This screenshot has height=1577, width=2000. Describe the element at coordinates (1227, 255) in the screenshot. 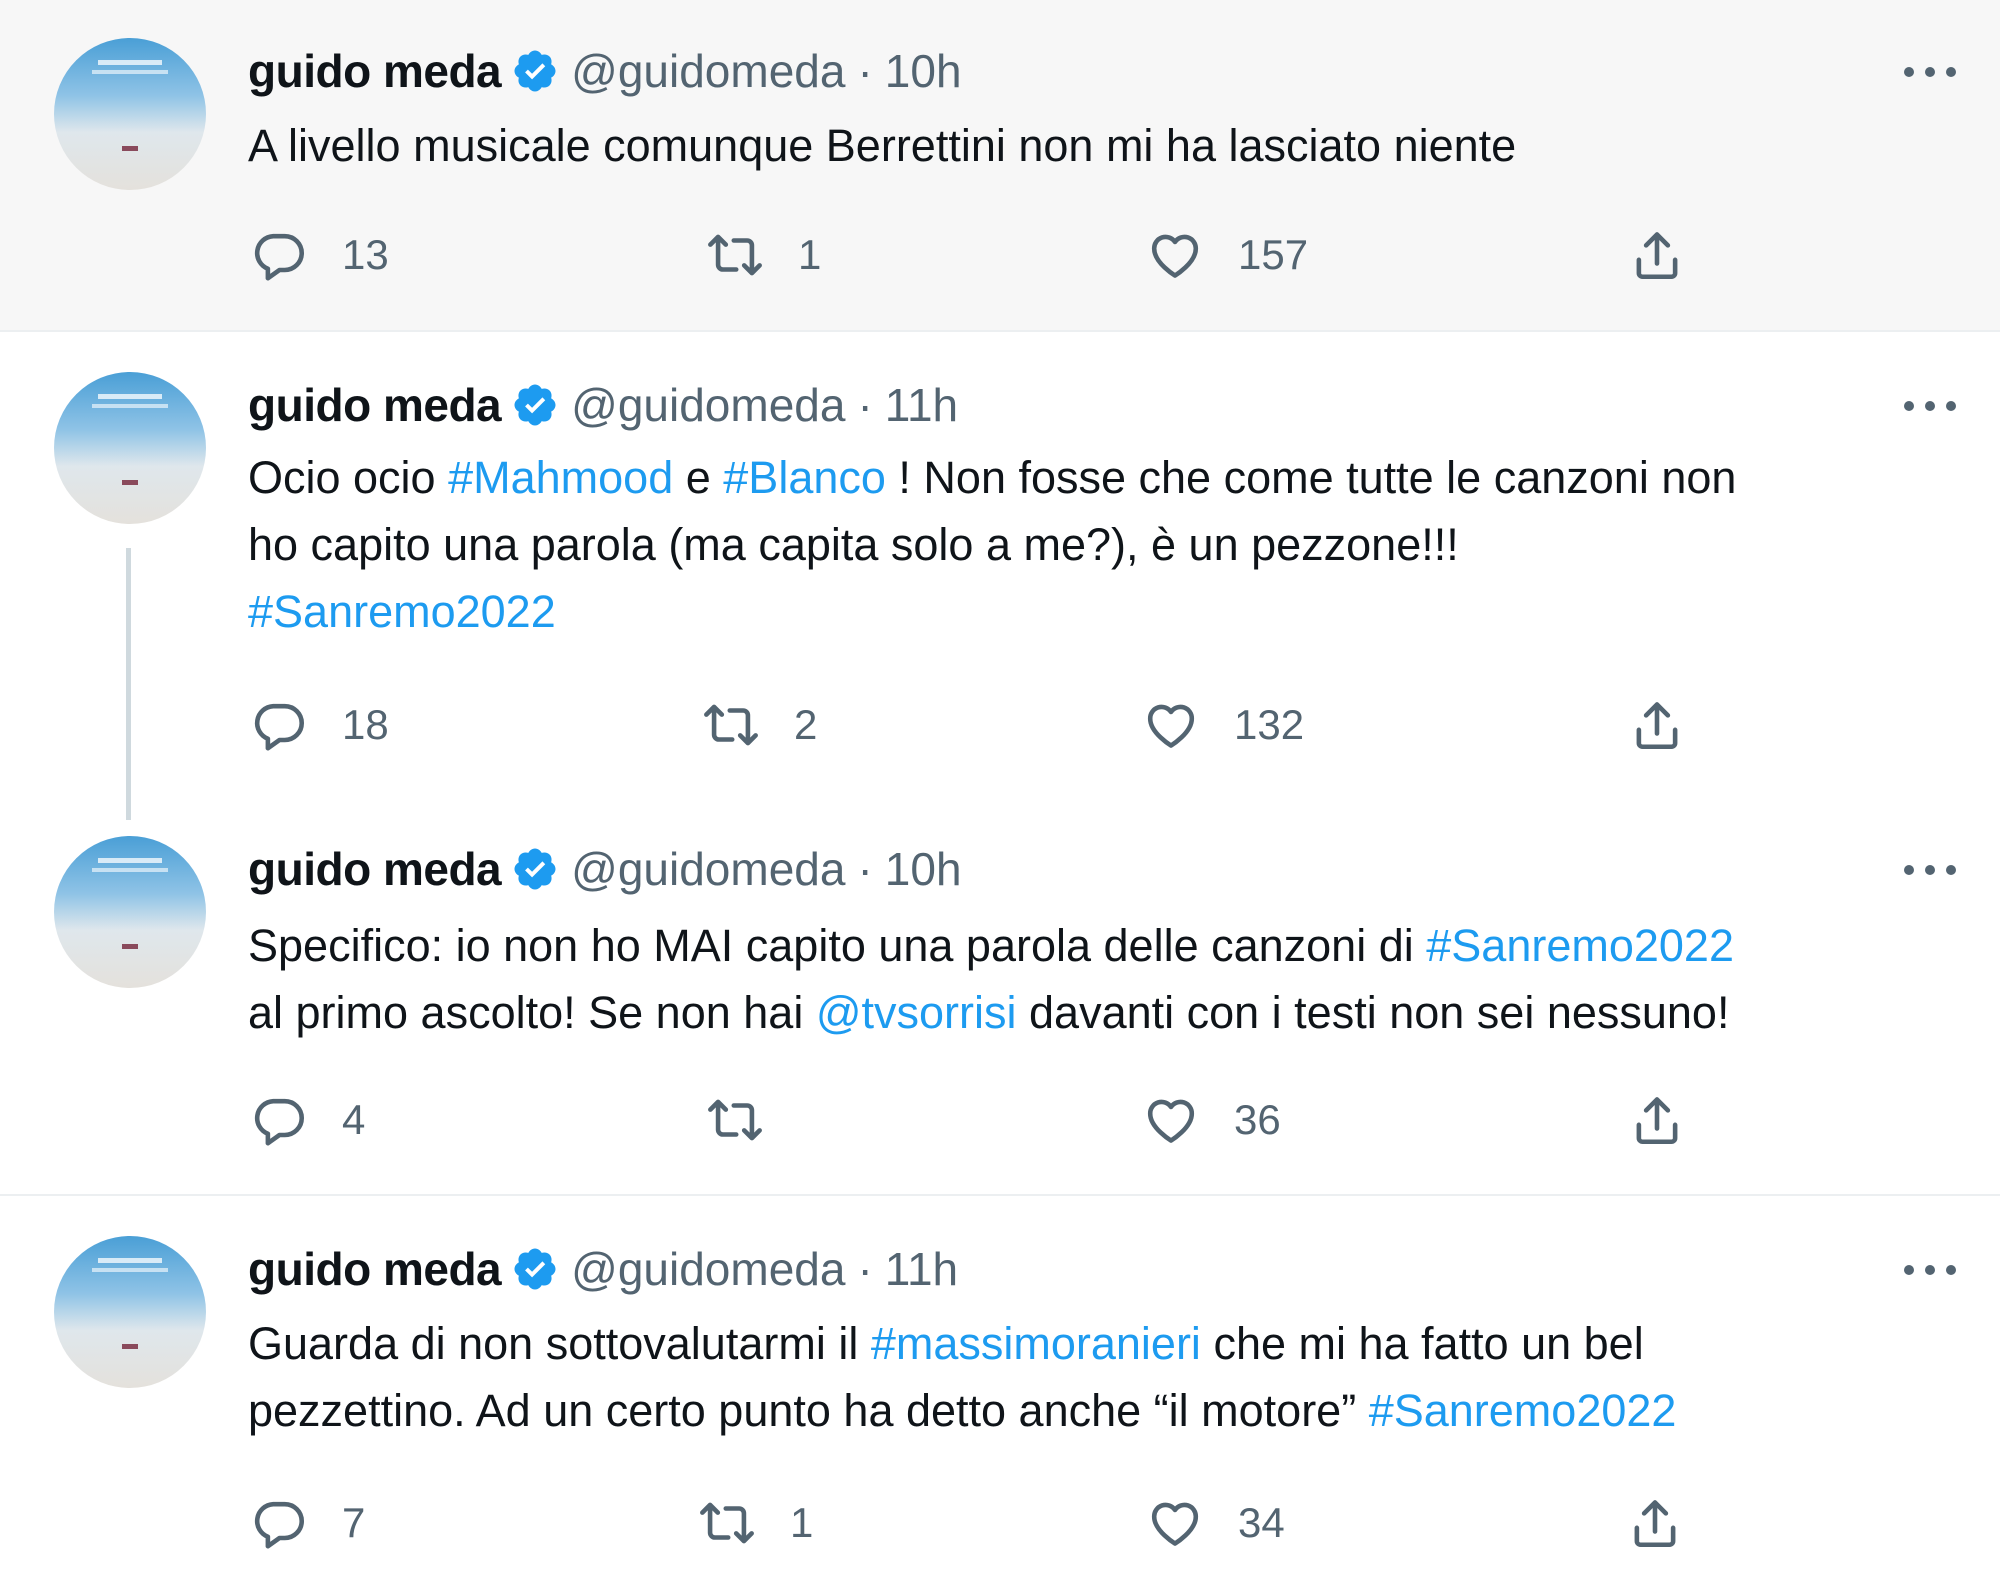

I see `like-button: 157` at that location.